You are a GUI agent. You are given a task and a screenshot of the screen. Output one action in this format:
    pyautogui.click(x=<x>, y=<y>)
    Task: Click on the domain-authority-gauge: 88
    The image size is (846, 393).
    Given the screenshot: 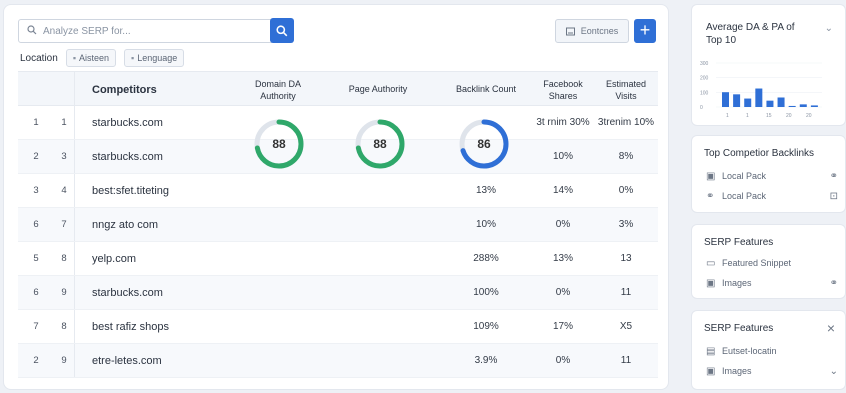 What is the action you would take?
    pyautogui.click(x=279, y=144)
    